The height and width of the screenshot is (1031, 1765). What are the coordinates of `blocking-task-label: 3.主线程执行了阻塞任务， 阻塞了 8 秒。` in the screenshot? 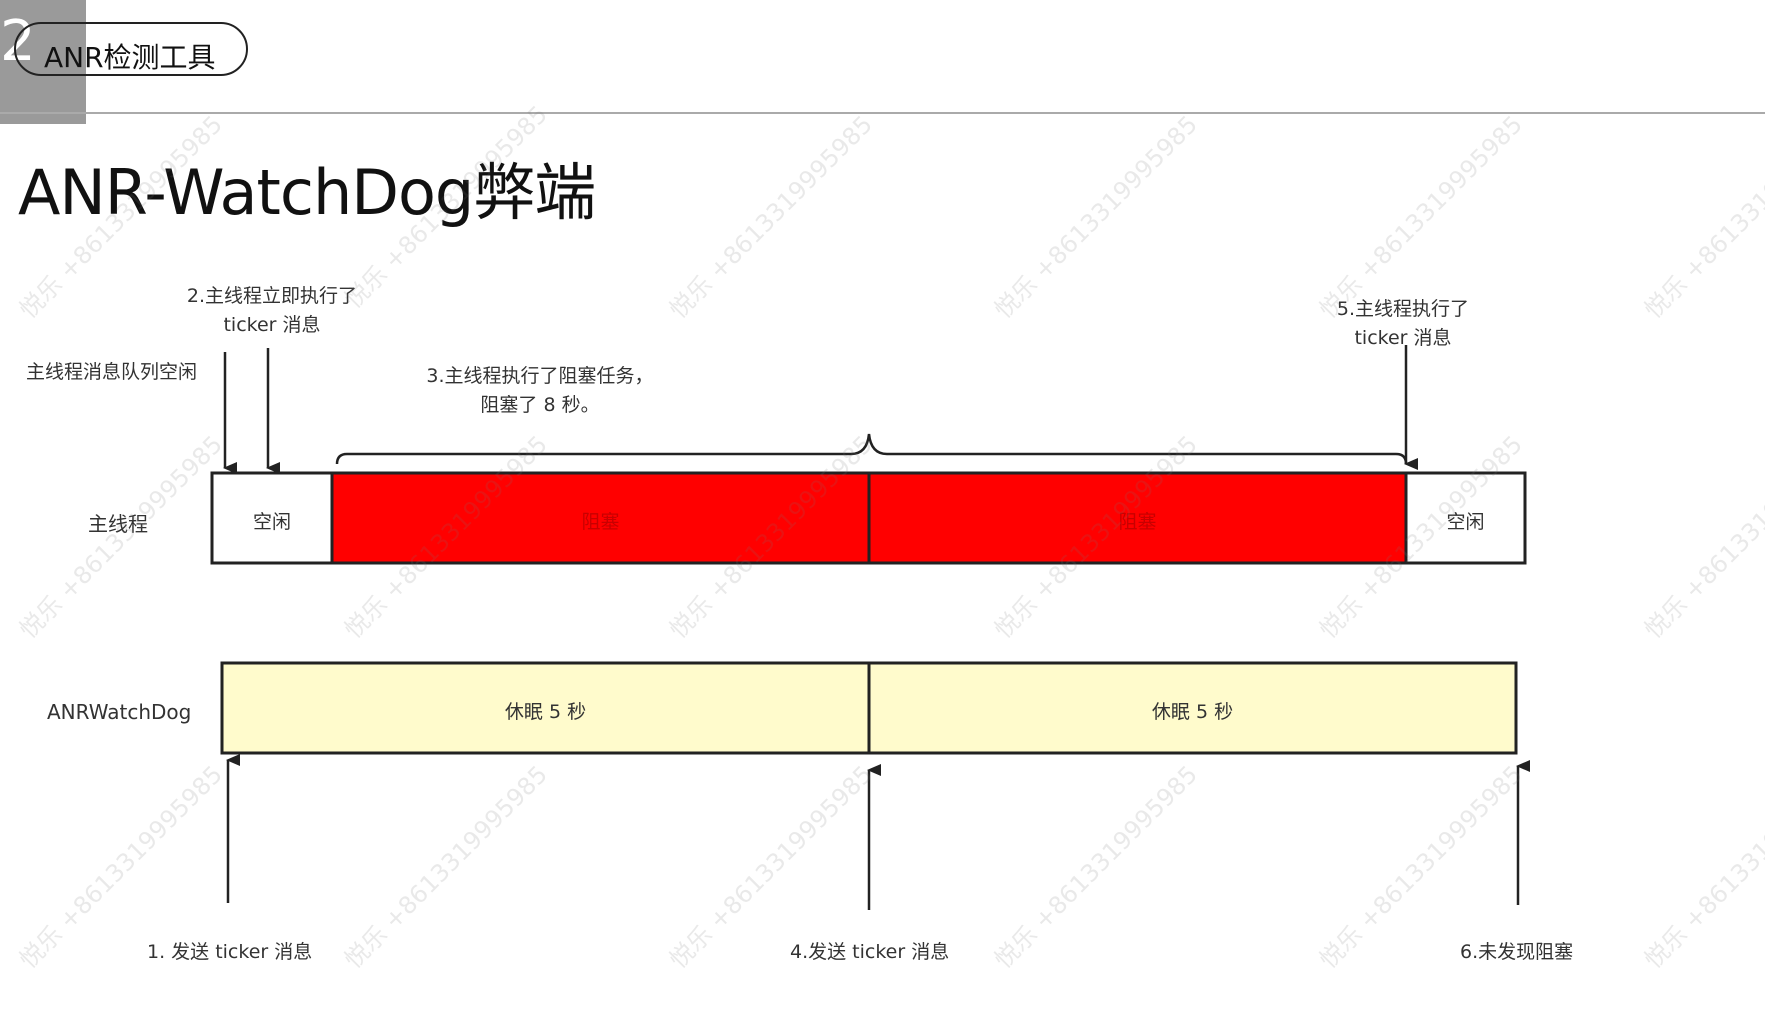 It's located at (540, 389).